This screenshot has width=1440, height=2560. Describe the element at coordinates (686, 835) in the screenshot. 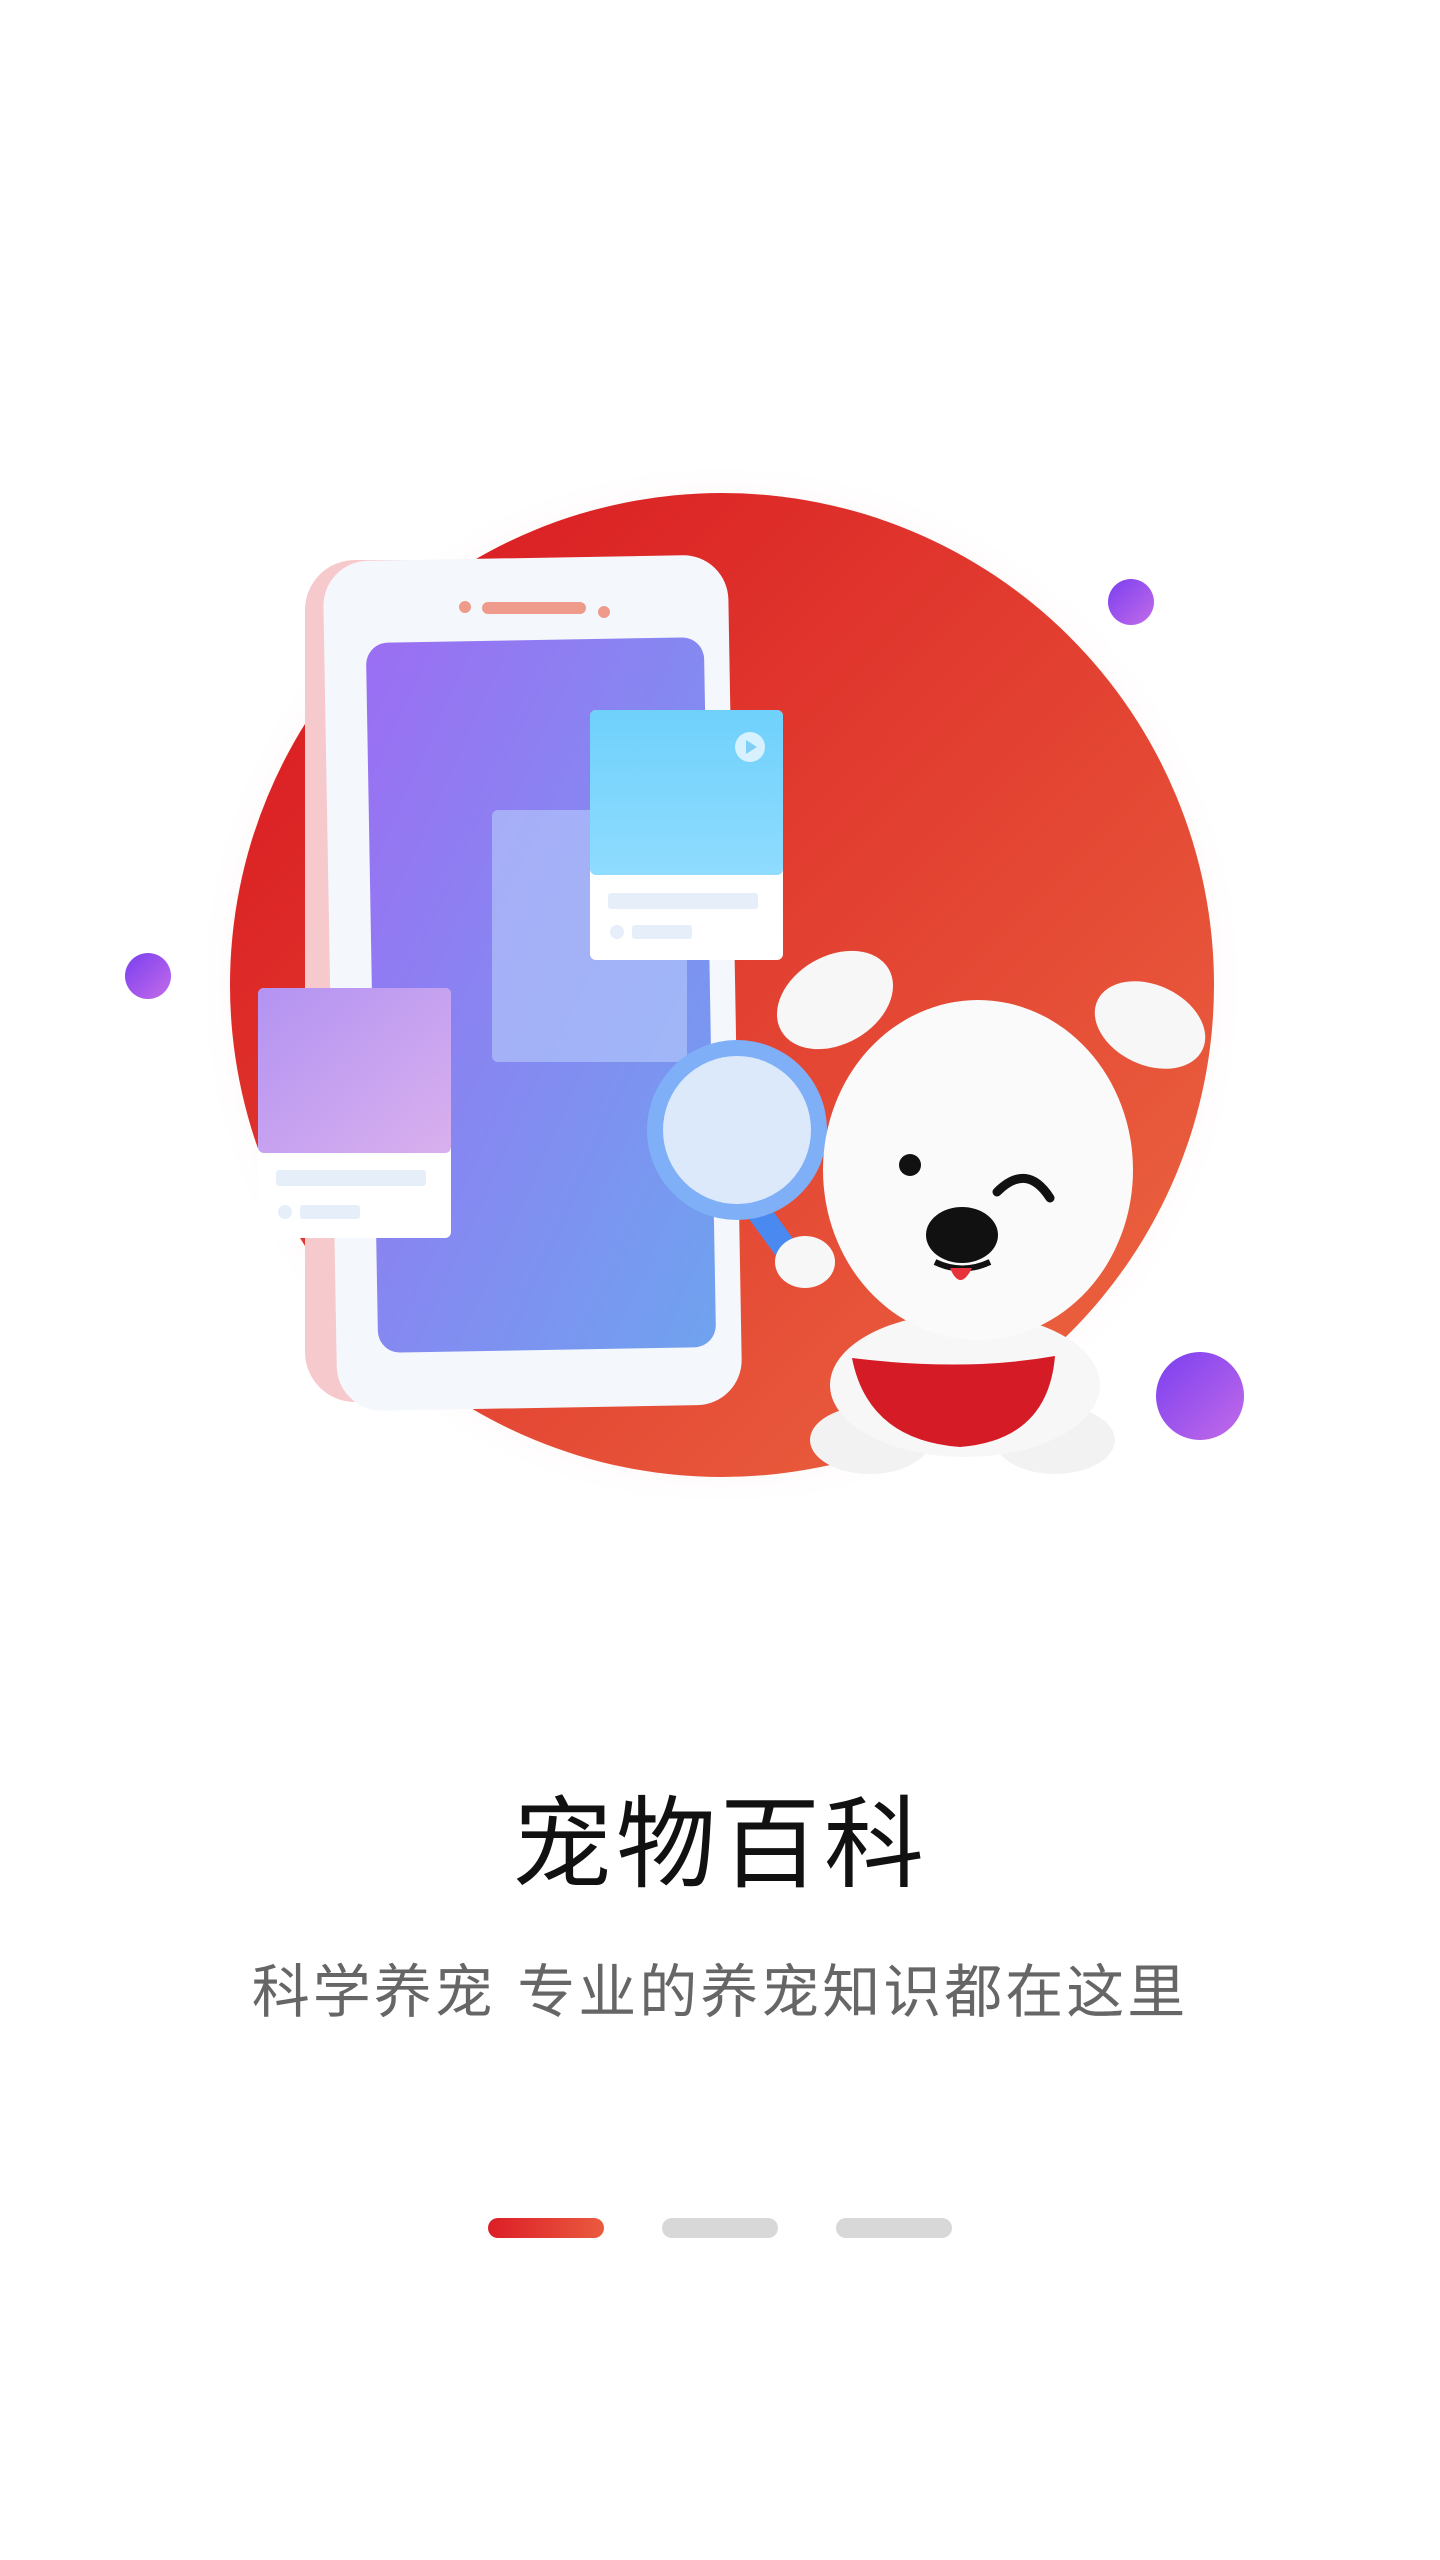

I see `blue-content-card` at that location.